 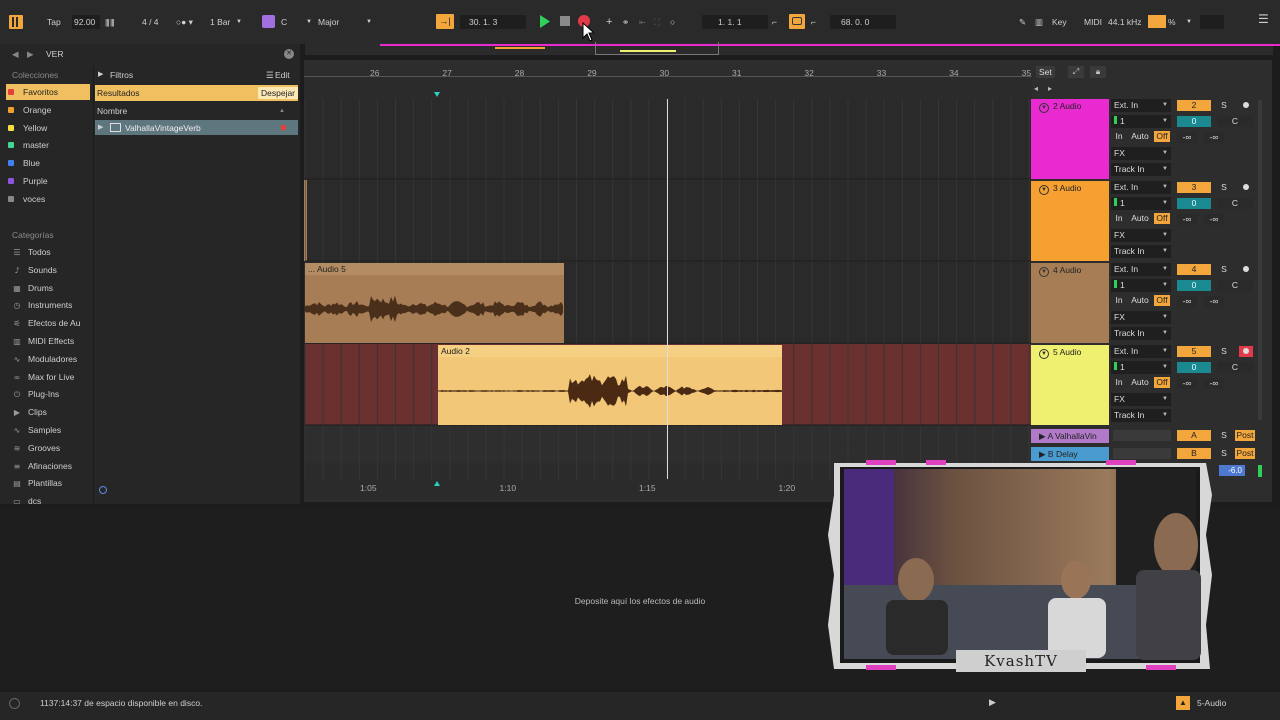 I want to click on loop-start-field: 1. 1. 1, so click(x=730, y=22).